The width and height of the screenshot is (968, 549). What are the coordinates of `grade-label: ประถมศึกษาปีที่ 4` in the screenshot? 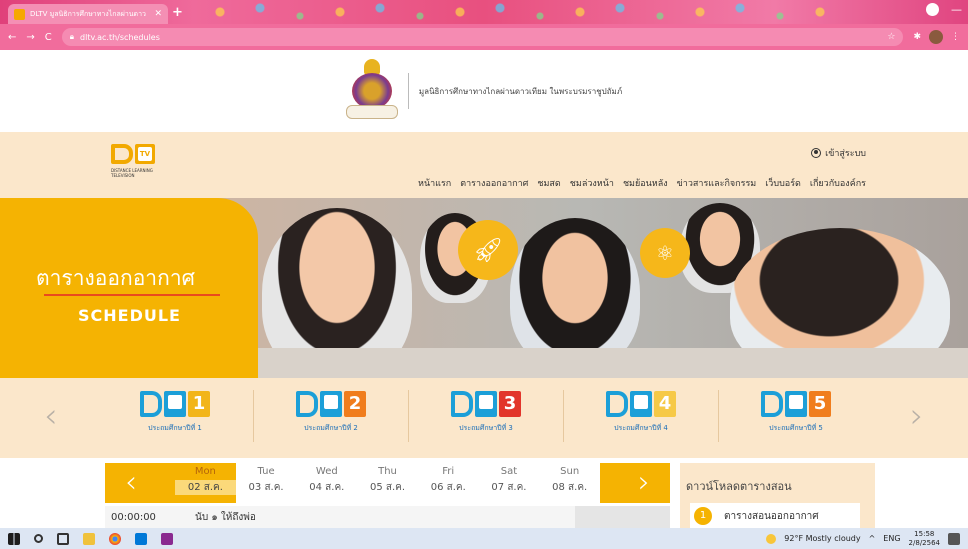 It's located at (641, 428).